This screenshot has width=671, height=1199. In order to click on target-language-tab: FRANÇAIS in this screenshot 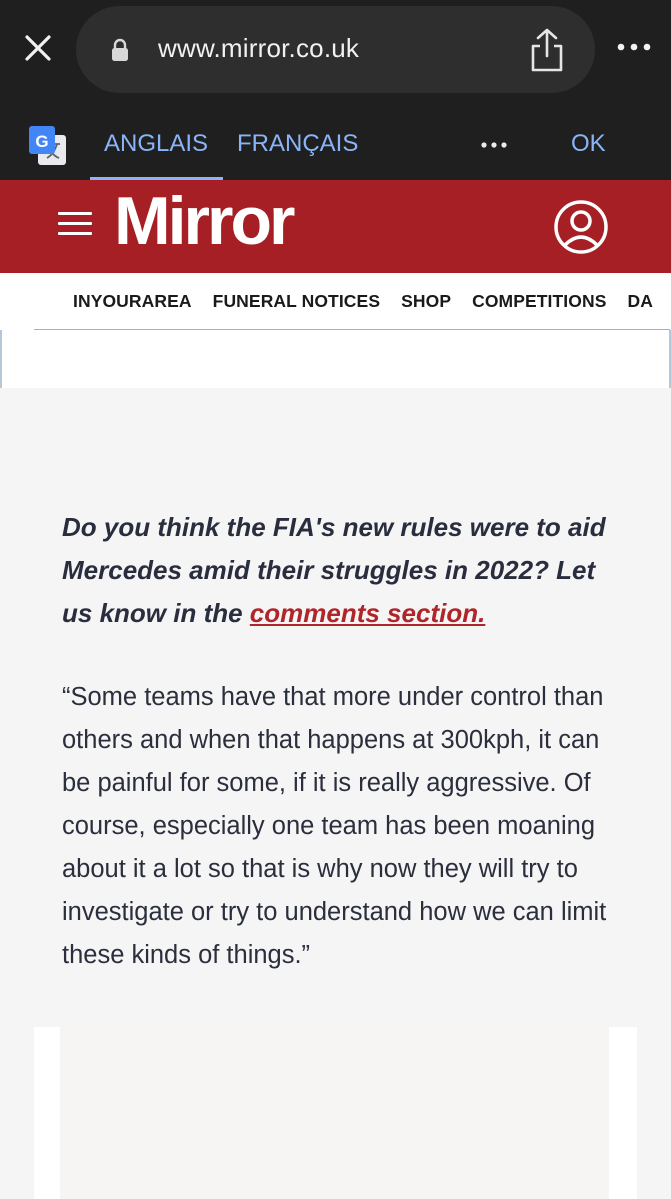, I will do `click(297, 144)`.